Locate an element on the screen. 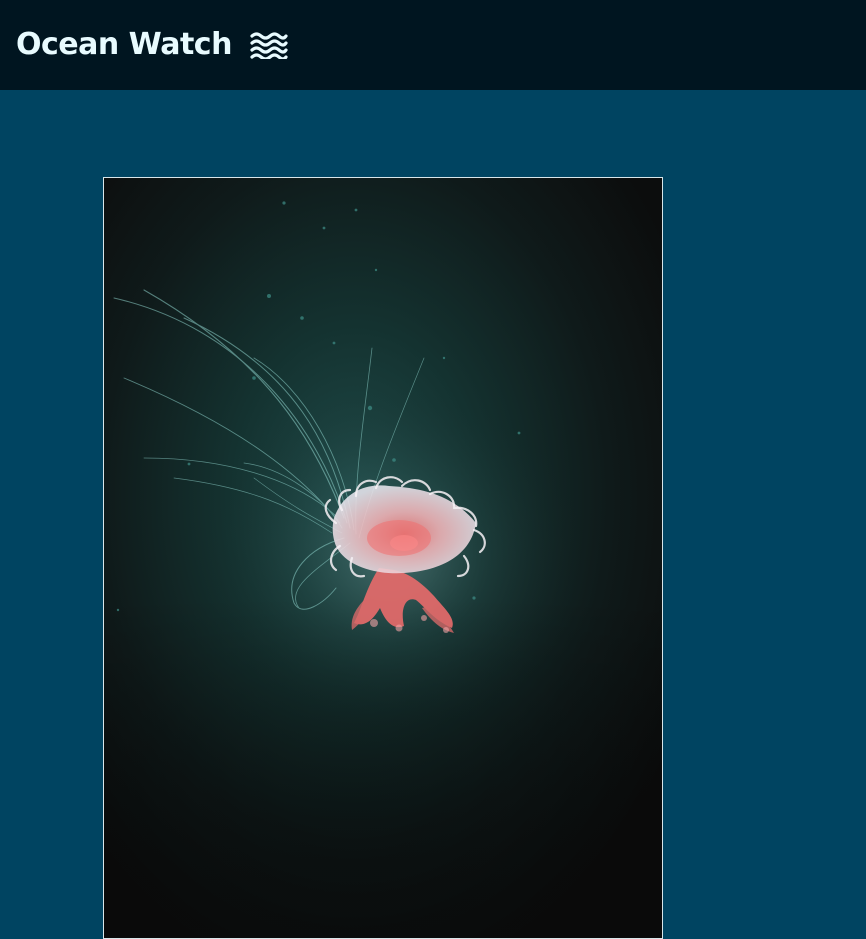  waves-icon is located at coordinates (269, 46).